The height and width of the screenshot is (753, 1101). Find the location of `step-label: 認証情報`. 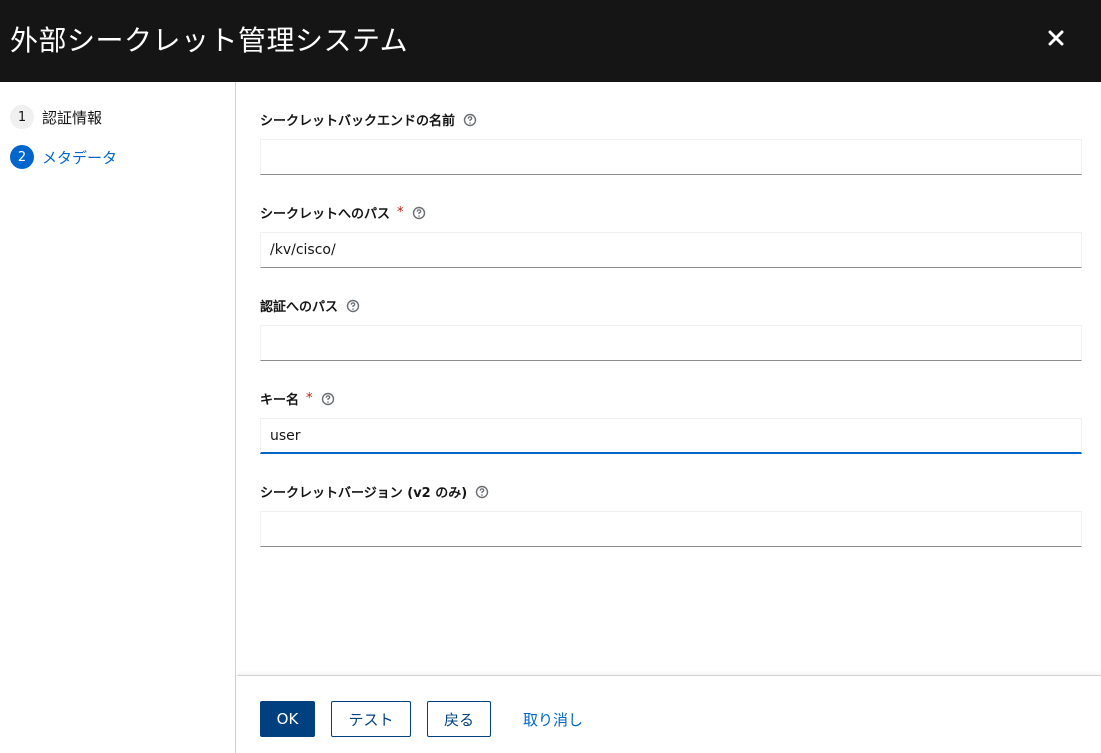

step-label: 認証情報 is located at coordinates (72, 117).